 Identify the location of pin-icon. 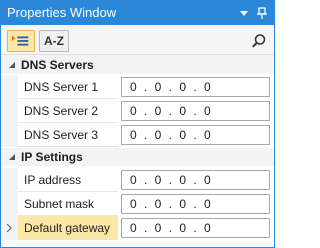
(262, 13).